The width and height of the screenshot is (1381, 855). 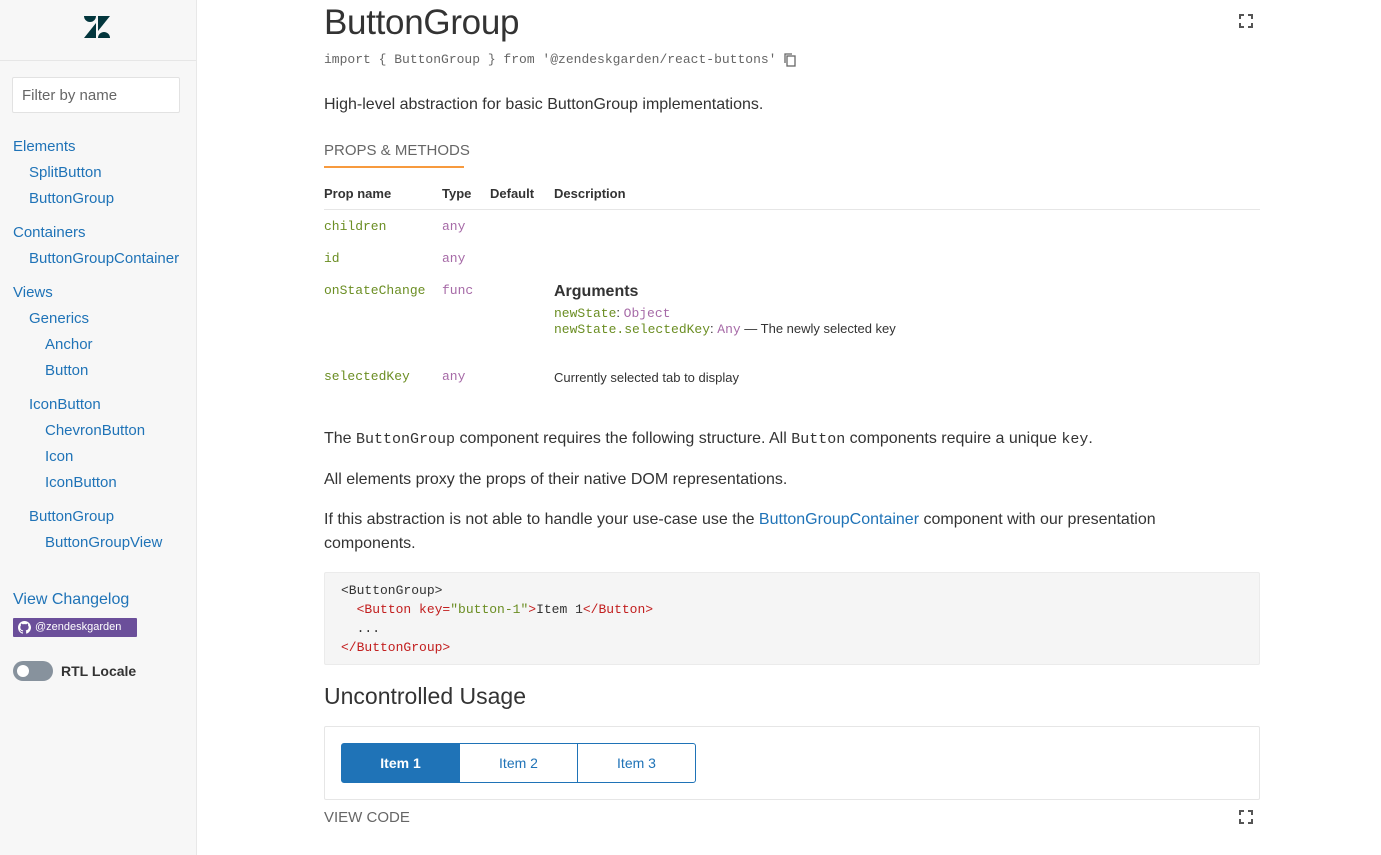 What do you see at coordinates (66, 370) in the screenshot?
I see `sidebar-item-button: Button` at bounding box center [66, 370].